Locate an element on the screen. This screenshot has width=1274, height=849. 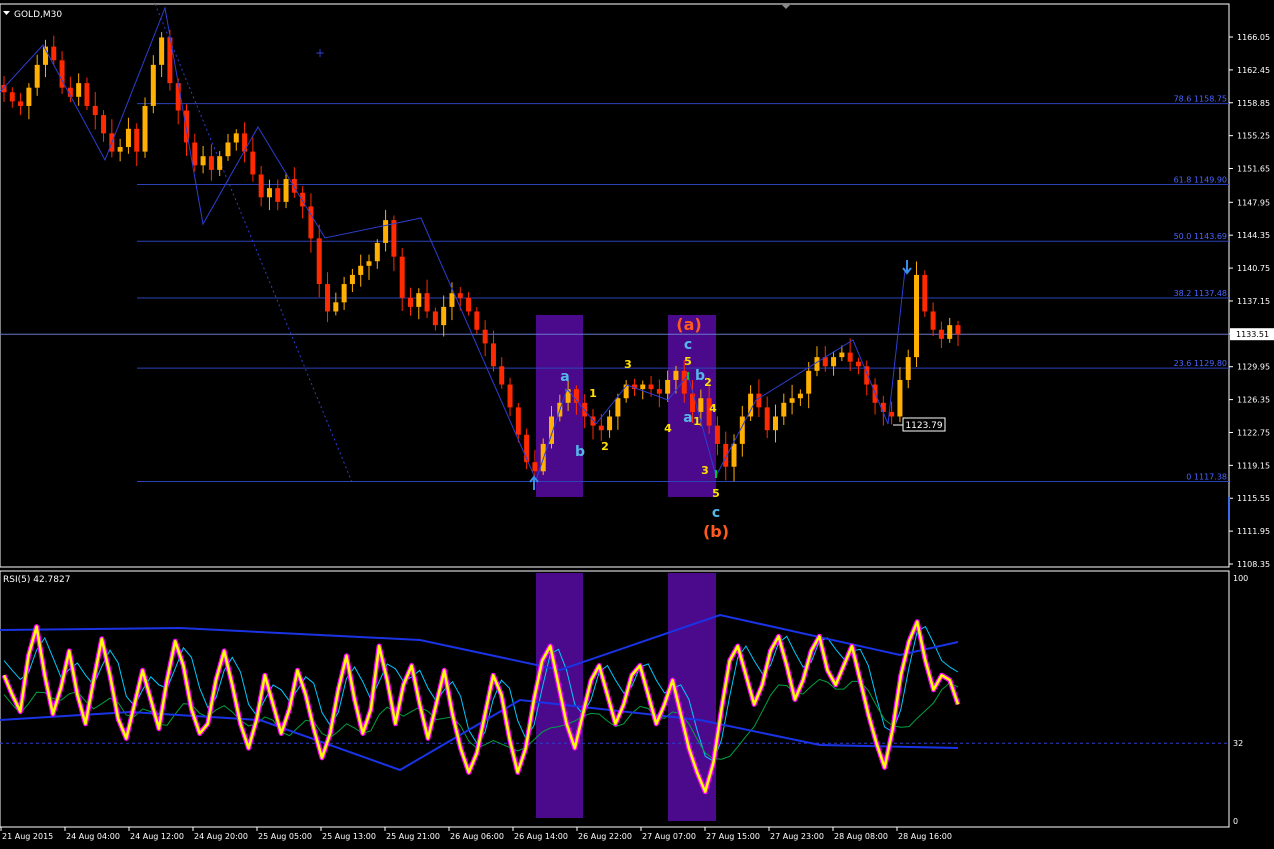
time-tick-label: 28 Aug 16:00 is located at coordinates (925, 836).